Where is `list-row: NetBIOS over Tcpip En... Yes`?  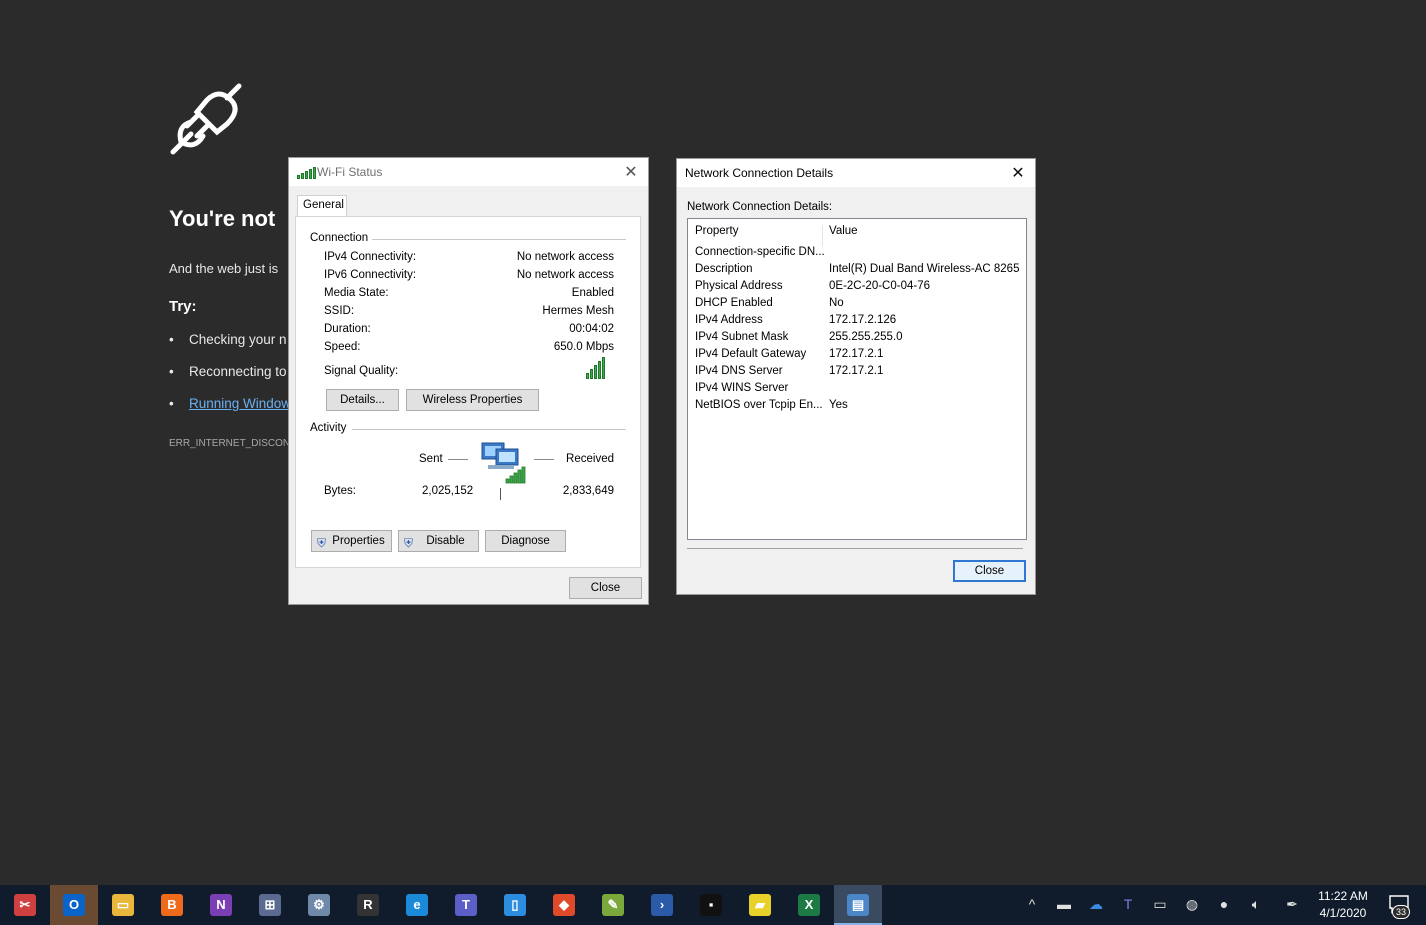
list-row: NetBIOS over Tcpip En... Yes is located at coordinates (857, 406).